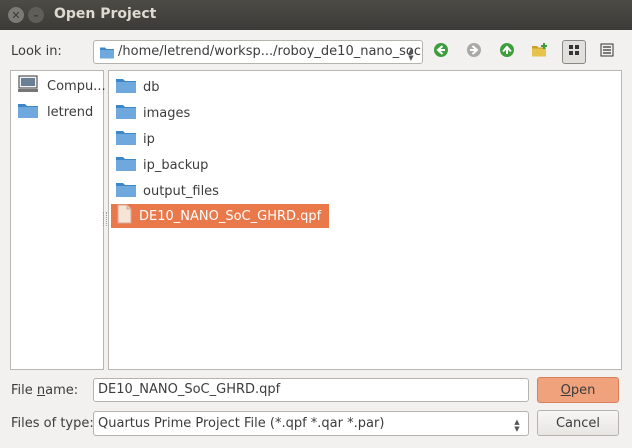  I want to click on list-view-icon, so click(574, 52).